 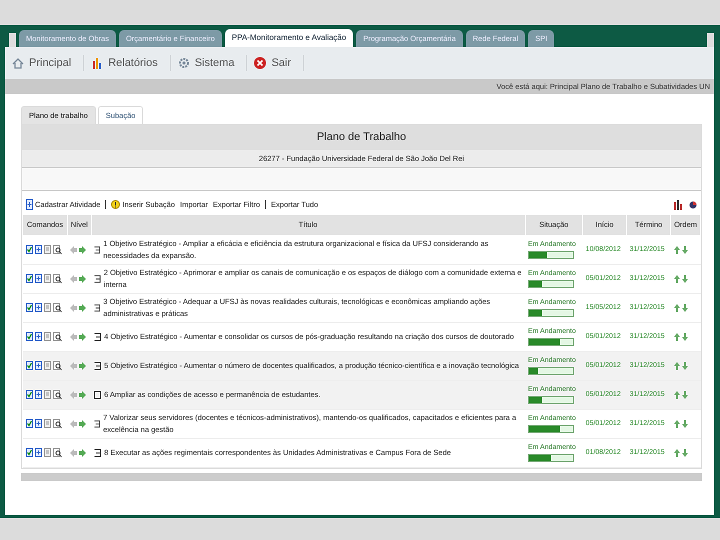 I want to click on exit-icon, so click(x=260, y=63).